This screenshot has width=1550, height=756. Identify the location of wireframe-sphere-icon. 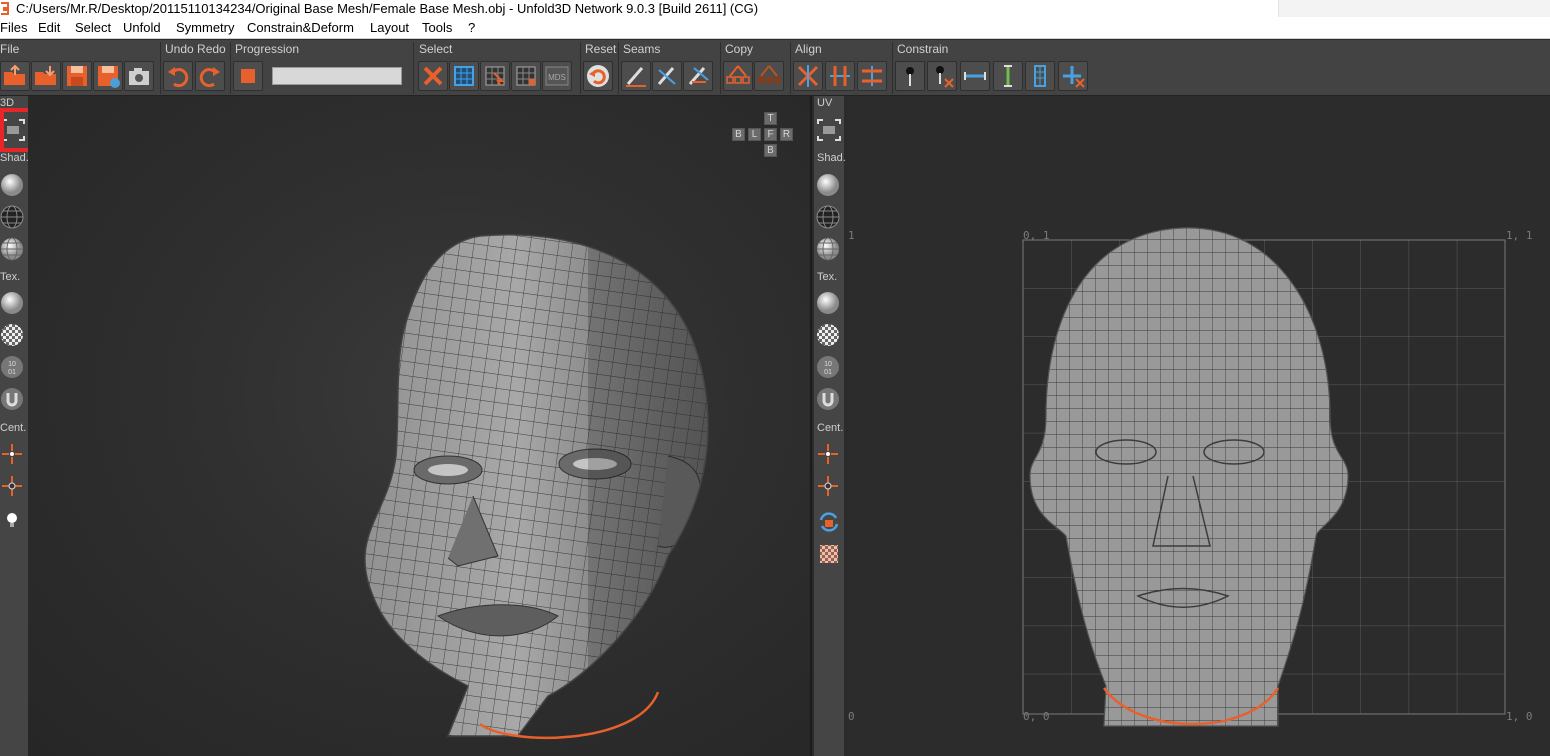
(12, 217).